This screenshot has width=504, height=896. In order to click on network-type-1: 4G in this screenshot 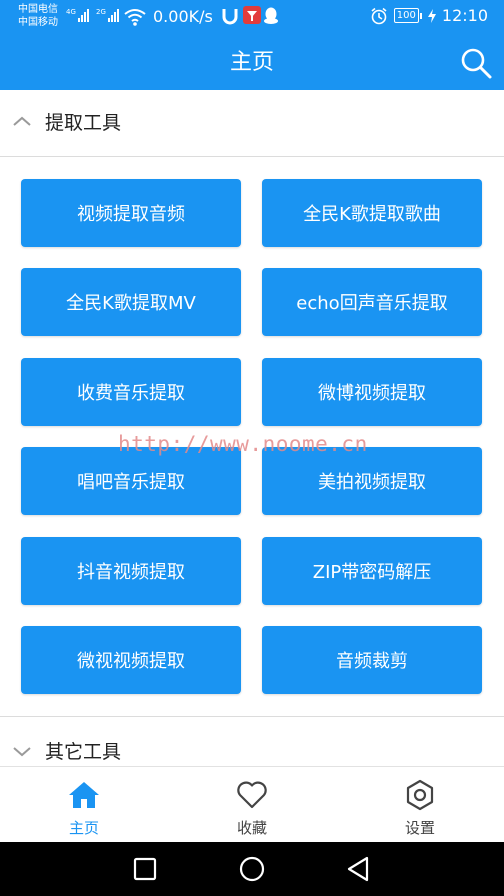, I will do `click(71, 12)`.